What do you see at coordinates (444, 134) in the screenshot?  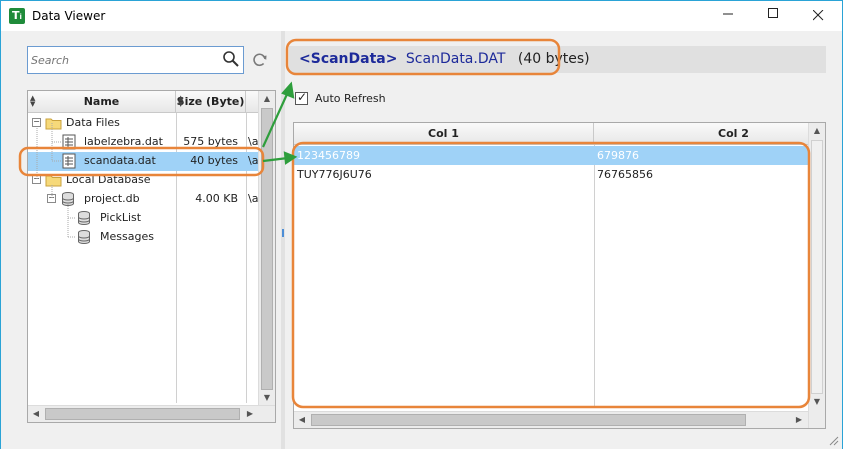 I see `column-header-col1: Col 1` at bounding box center [444, 134].